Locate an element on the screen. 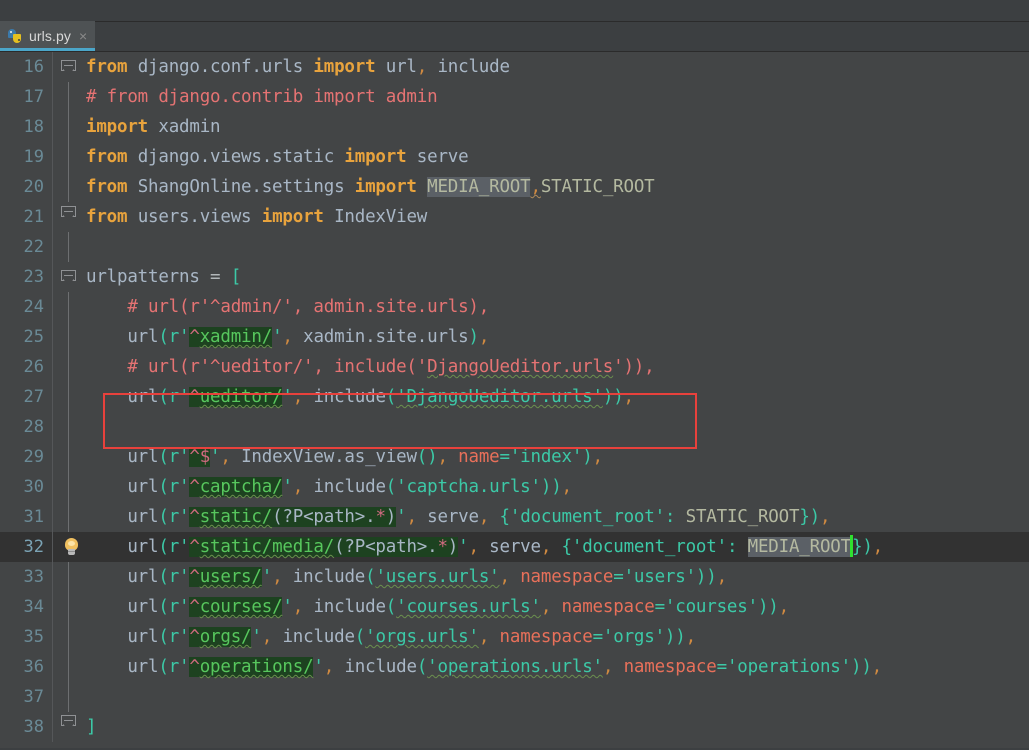  python-file-icon is located at coordinates (15, 36).